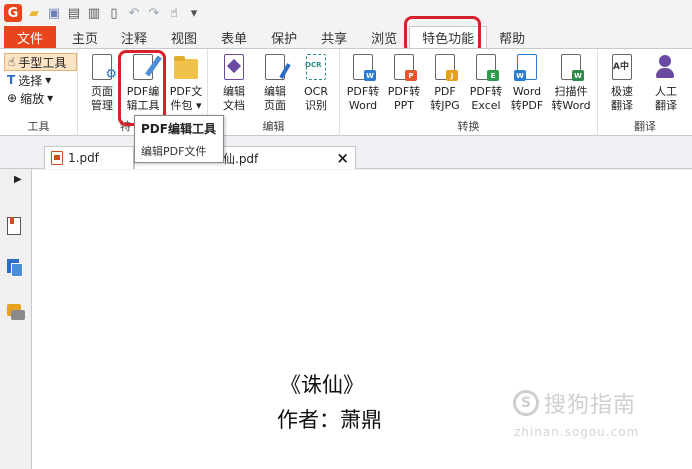  I want to click on tab-help: 帮助, so click(512, 37).